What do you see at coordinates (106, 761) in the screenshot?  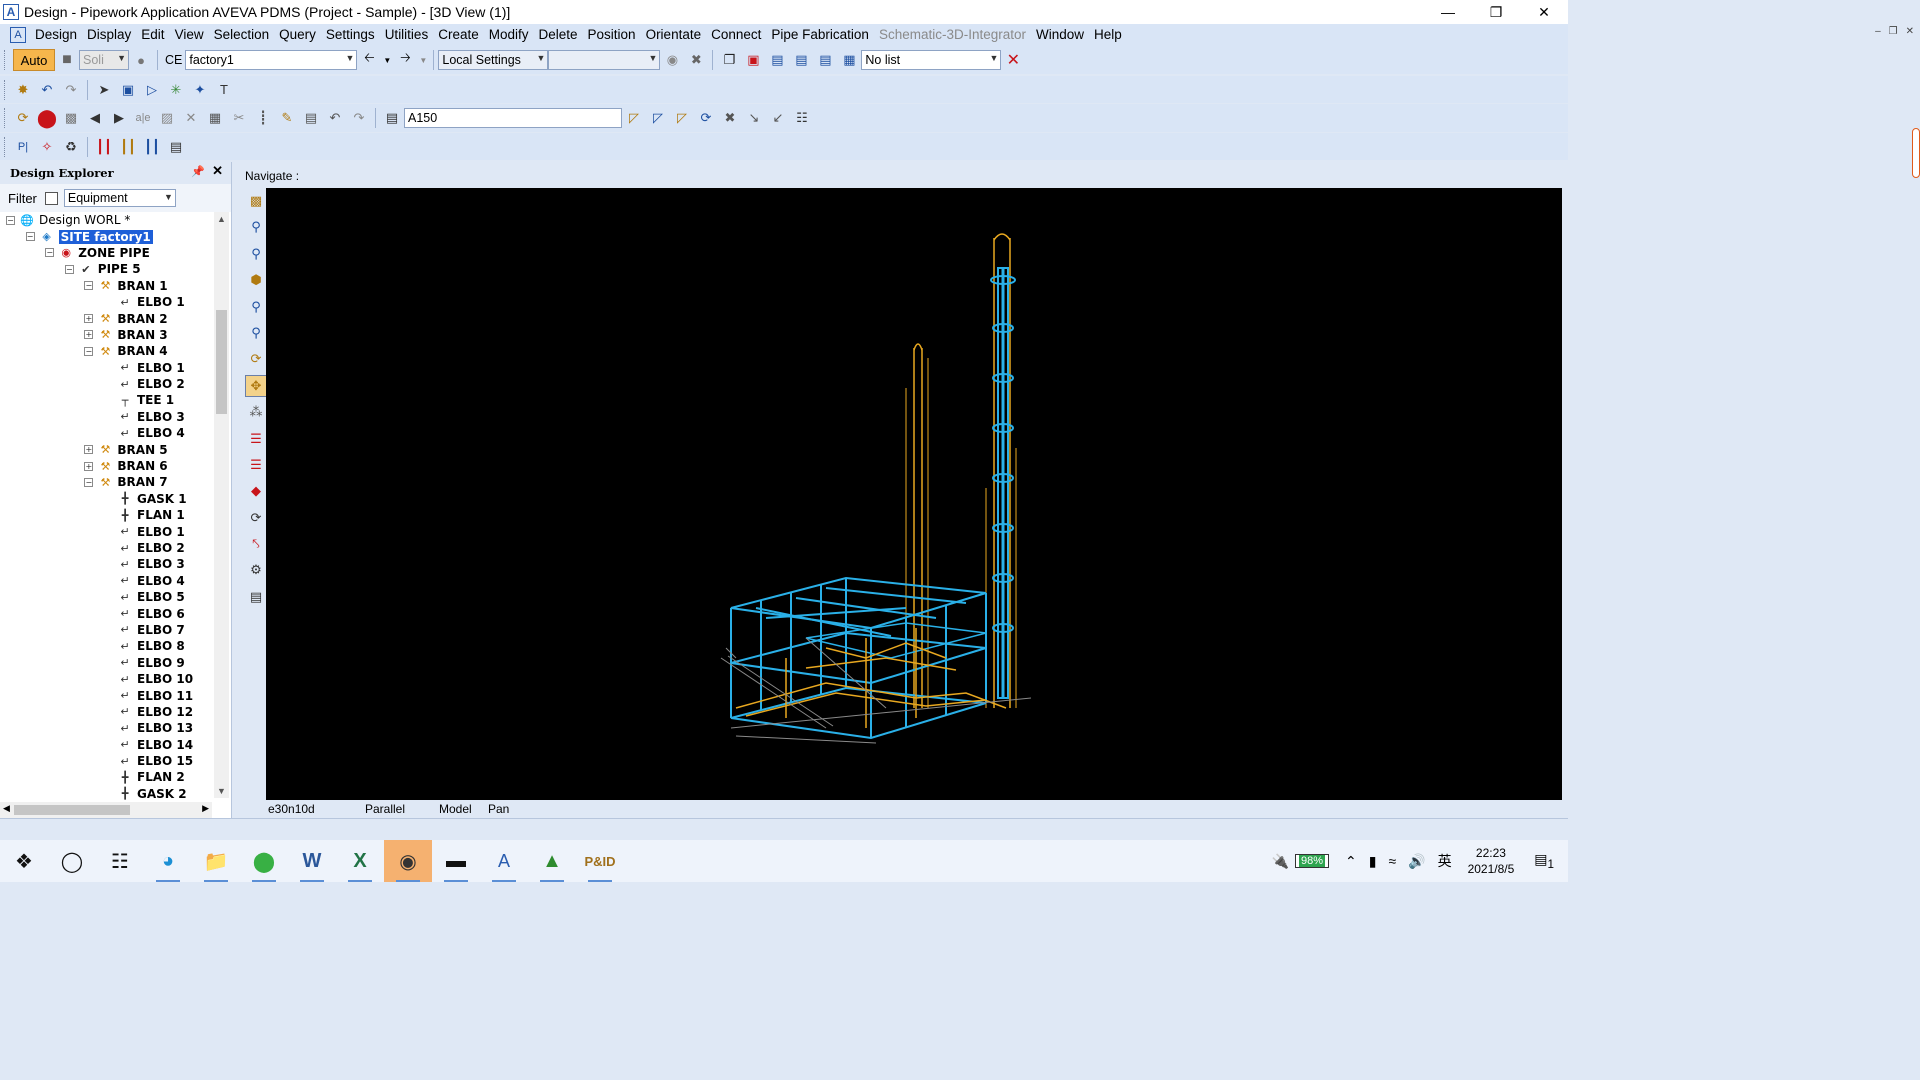 I see `tree-node: ↵ ELBO 15` at bounding box center [106, 761].